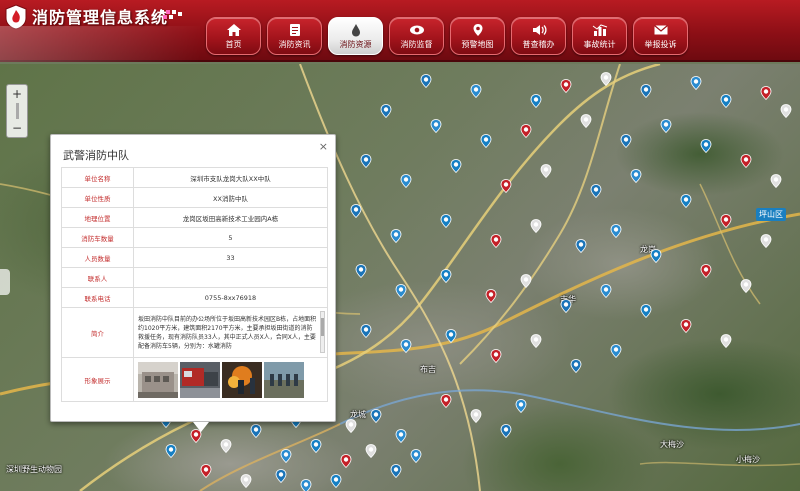  What do you see at coordinates (5, 282) in the screenshot?
I see `map-pan-handle` at bounding box center [5, 282].